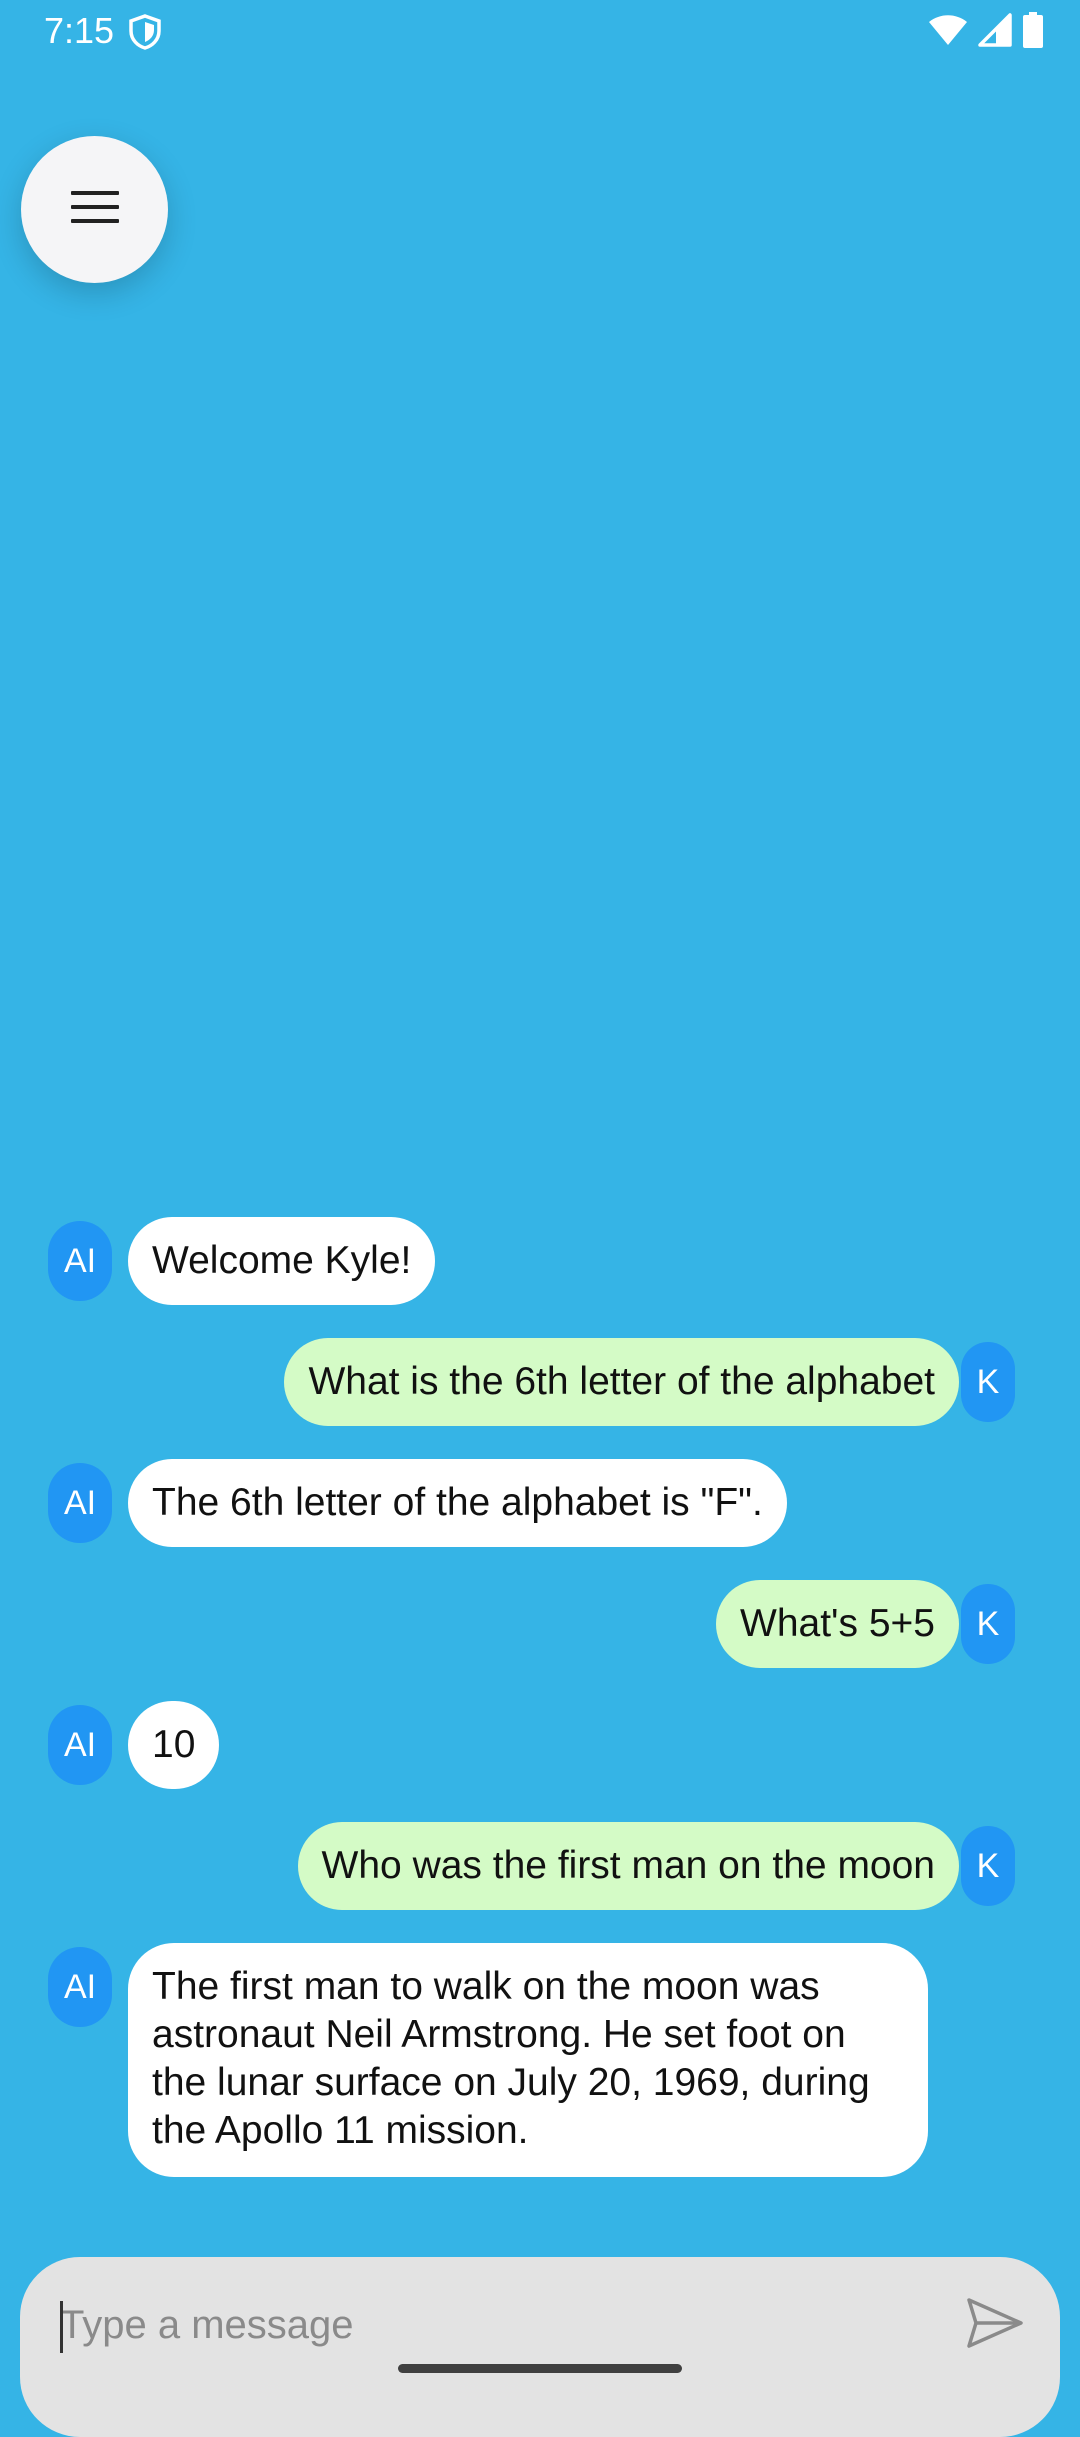 This screenshot has height=2437, width=1080. I want to click on ai-message-bubble: 10, so click(174, 1745).